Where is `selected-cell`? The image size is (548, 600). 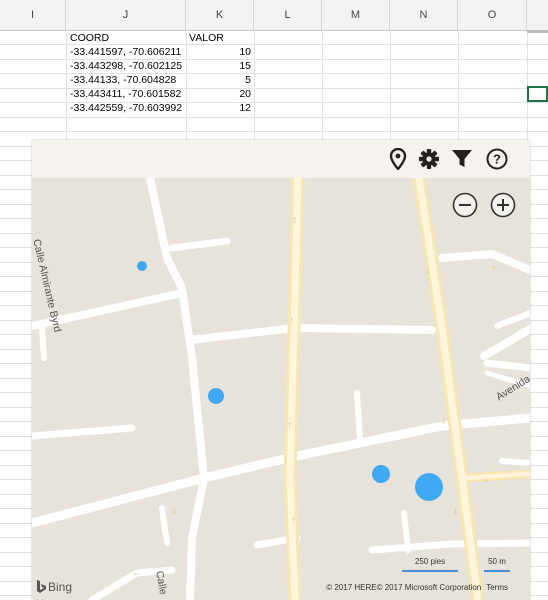
selected-cell is located at coordinates (537, 94).